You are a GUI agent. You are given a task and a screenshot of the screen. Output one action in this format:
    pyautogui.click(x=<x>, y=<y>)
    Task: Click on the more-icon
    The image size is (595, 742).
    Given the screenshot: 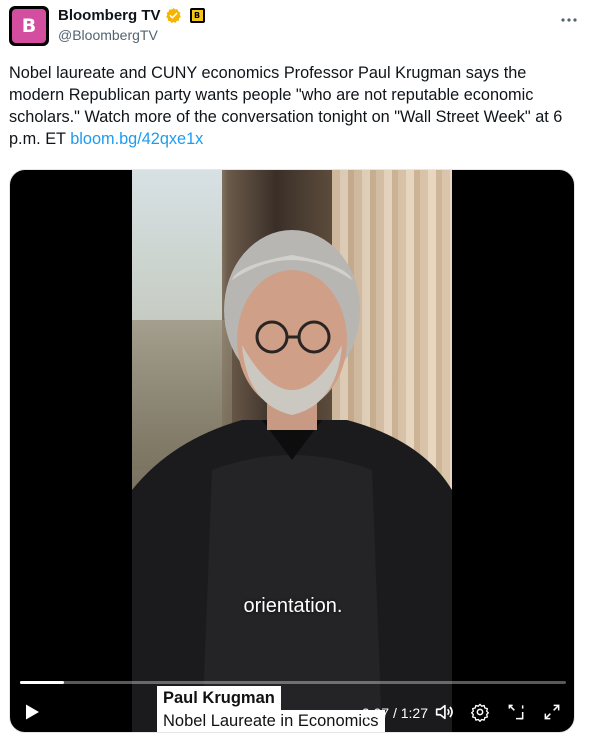 What is the action you would take?
    pyautogui.click(x=569, y=20)
    